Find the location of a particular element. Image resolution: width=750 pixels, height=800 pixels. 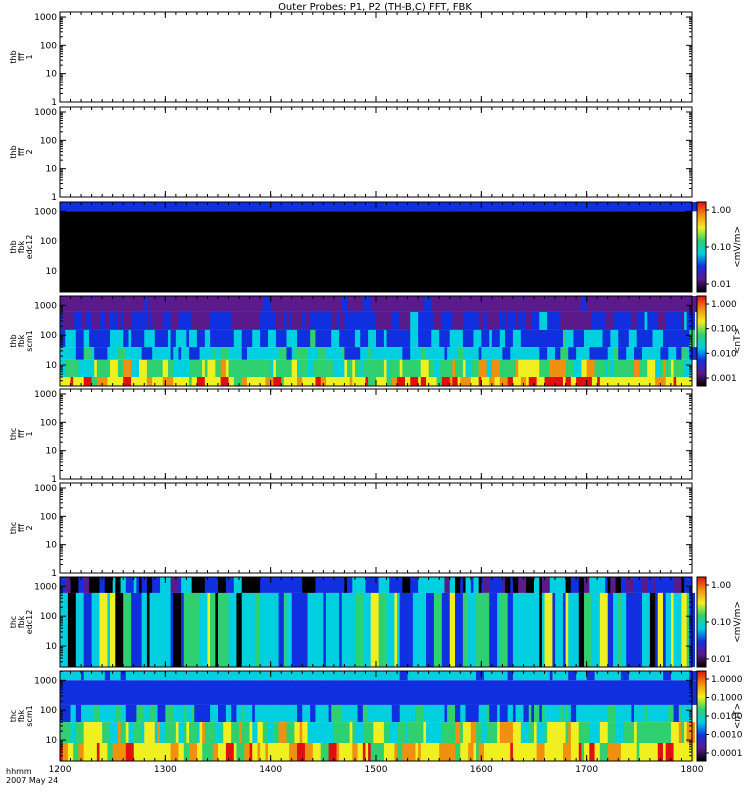

date-label: 2007 May 24 is located at coordinates (32, 780).